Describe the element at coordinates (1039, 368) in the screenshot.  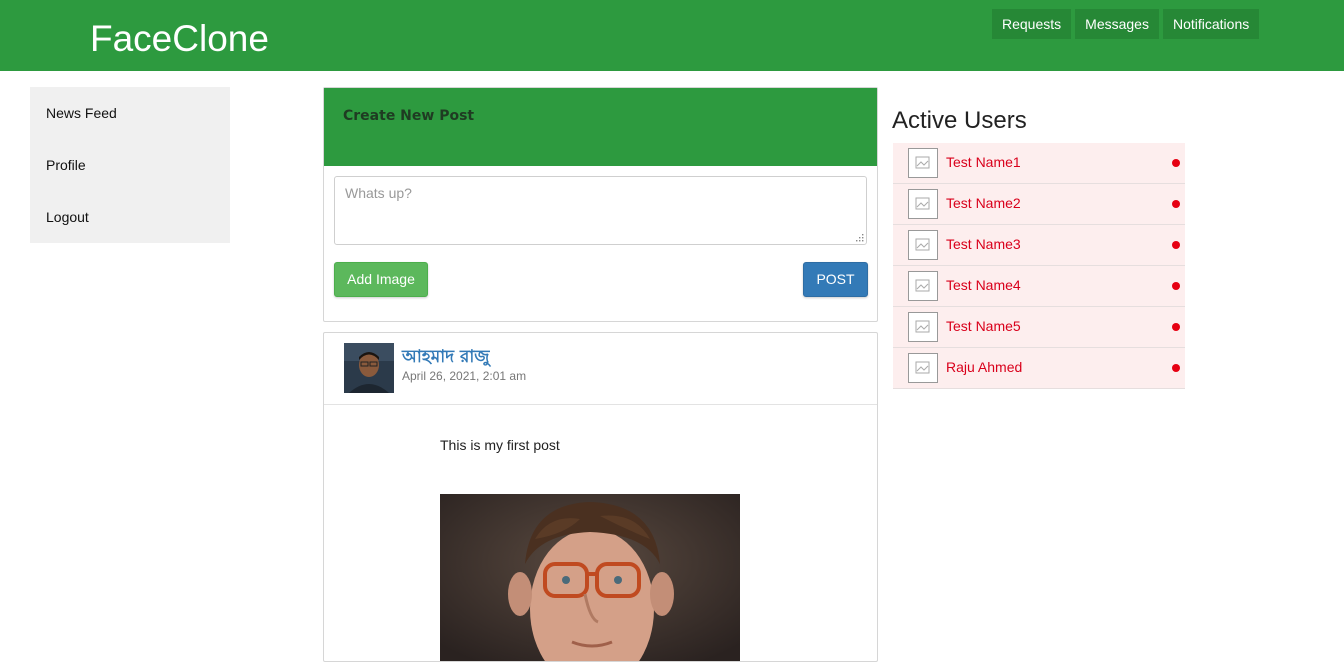
I see `list-item: Raju Ahmed` at that location.